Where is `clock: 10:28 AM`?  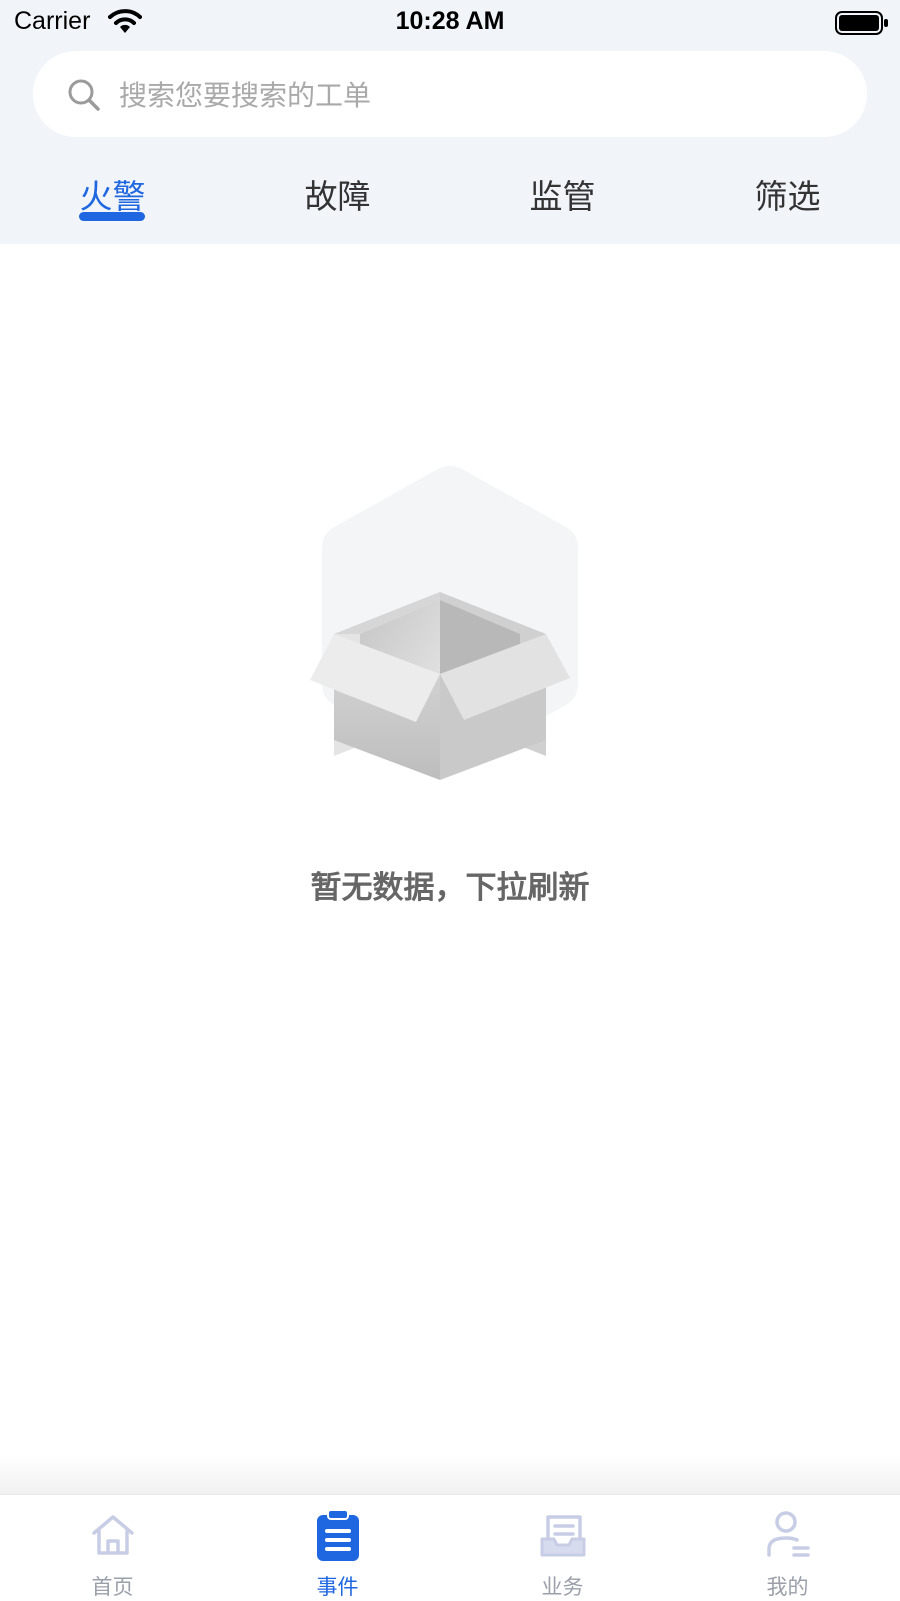 clock: 10:28 AM is located at coordinates (450, 21).